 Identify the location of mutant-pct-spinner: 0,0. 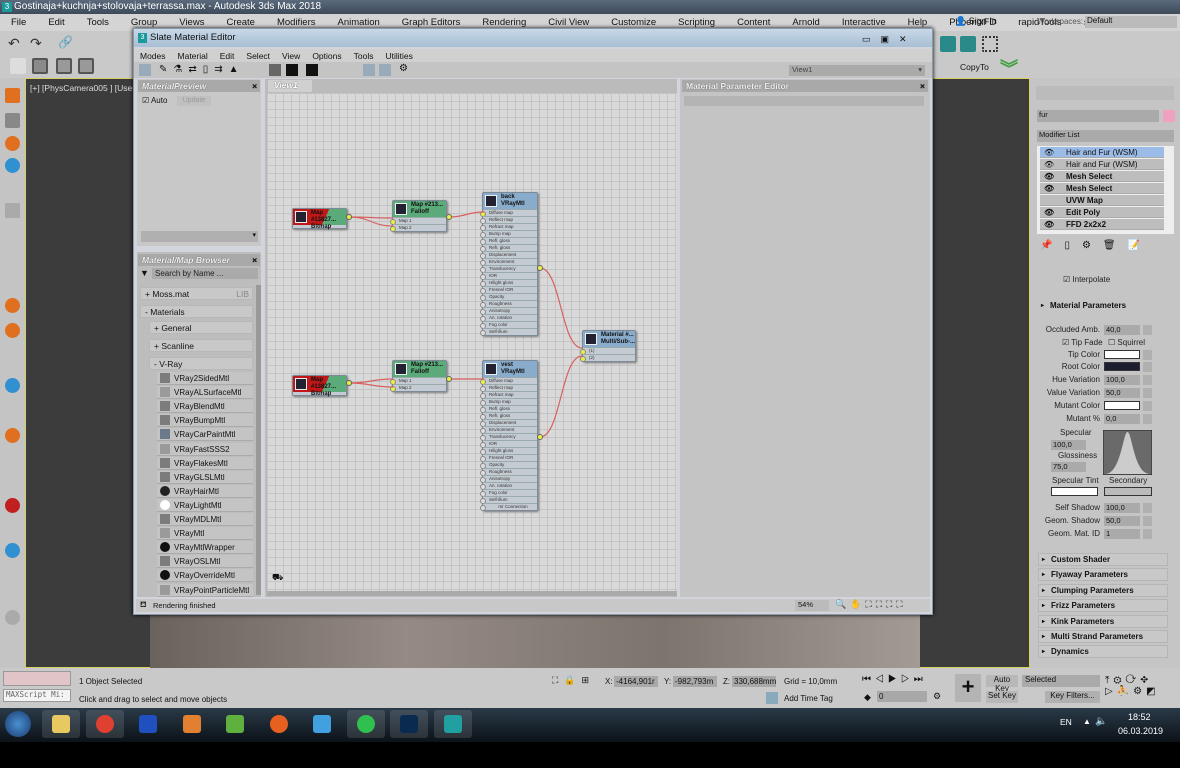
(1122, 419).